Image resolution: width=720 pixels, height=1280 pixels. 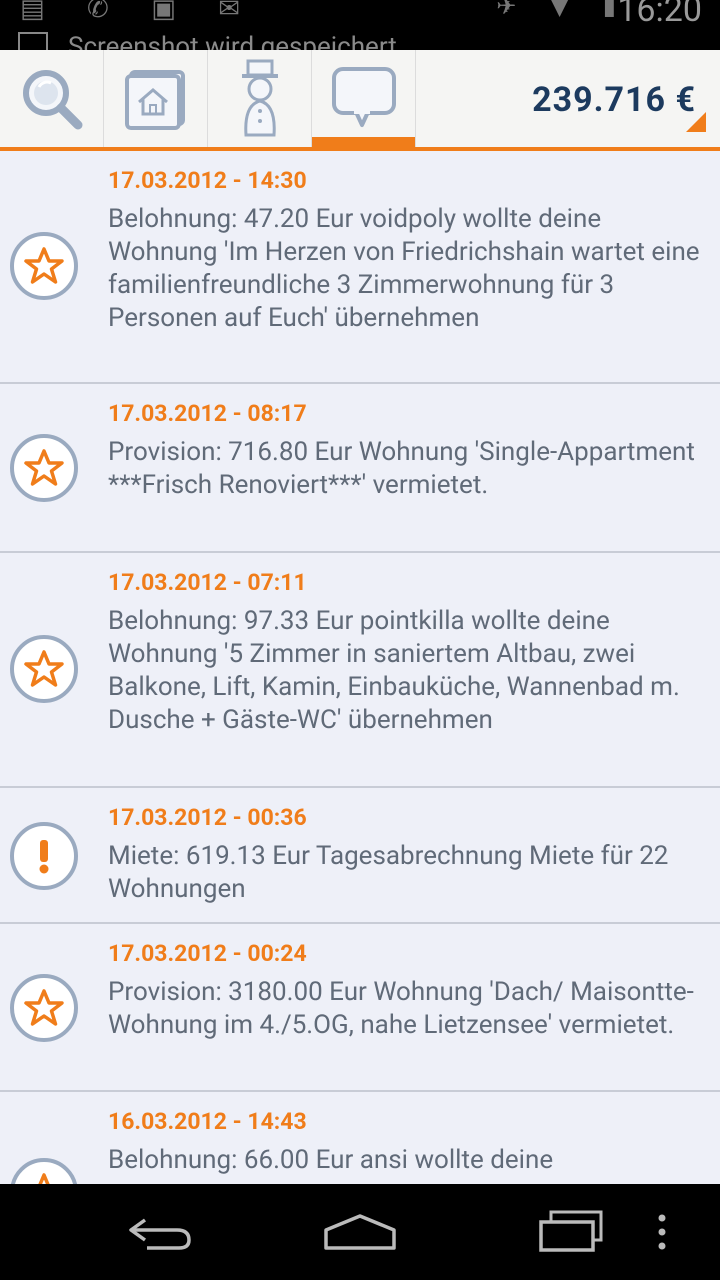 I want to click on home-icon, so click(x=360, y=1232).